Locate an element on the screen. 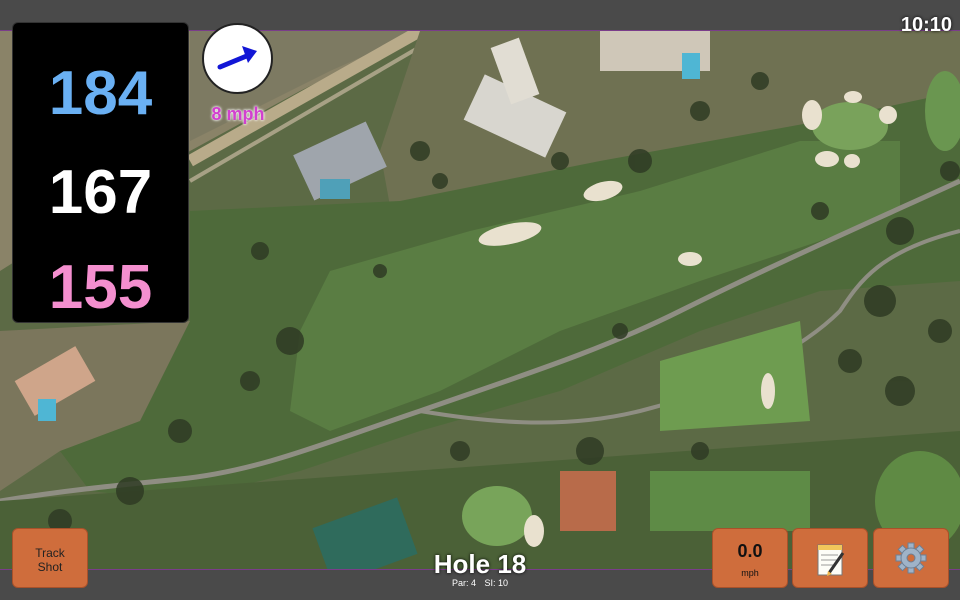 Image resolution: width=960 pixels, height=600 pixels. middle-distance: 167 is located at coordinates (100, 192).